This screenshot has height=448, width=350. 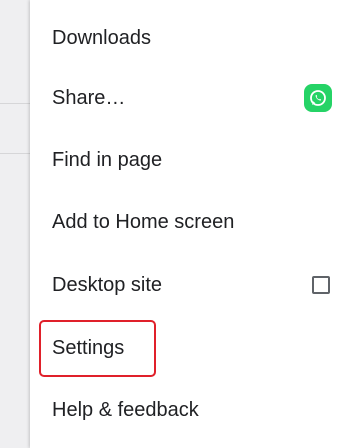 What do you see at coordinates (88, 347) in the screenshot?
I see `menu-item-label: Settings` at bounding box center [88, 347].